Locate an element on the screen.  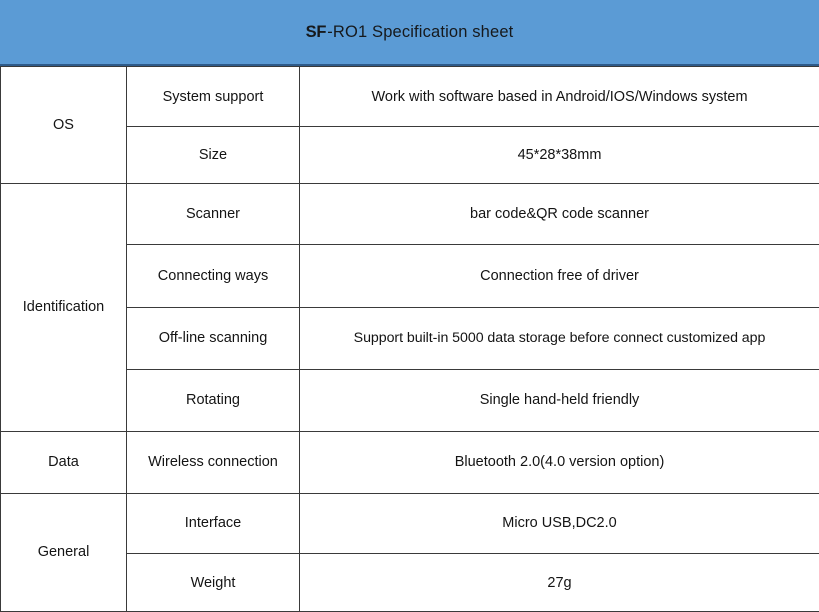
item-label-size: Size is located at coordinates (213, 155).